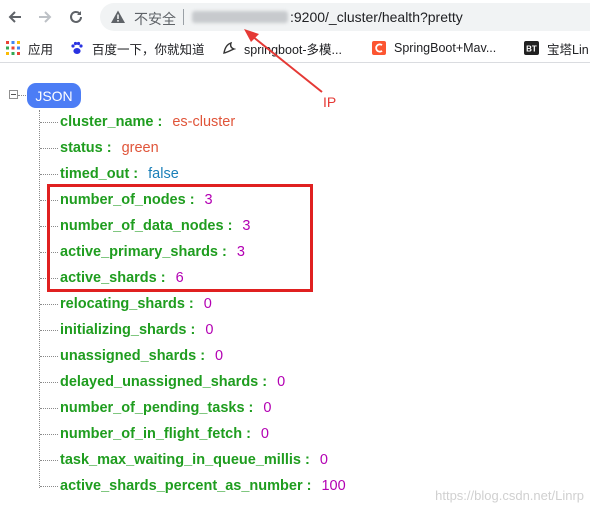  I want to click on json-field-row: number_of_in_flight_fetch:0, so click(154, 434).